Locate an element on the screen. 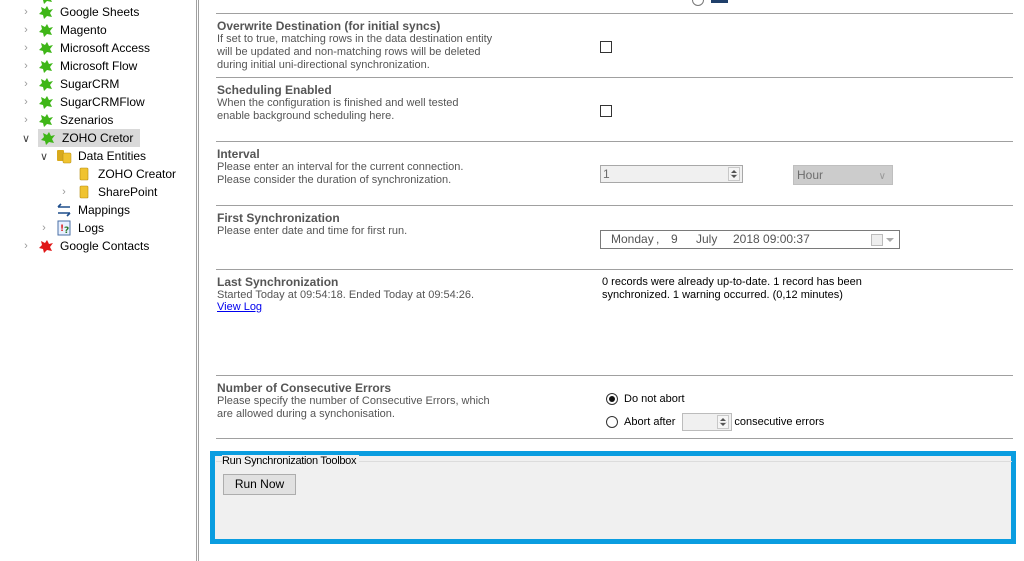 This screenshot has height=561, width=1024. tree-item-sugarcrm: › SugarCRM is located at coordinates (73, 84).